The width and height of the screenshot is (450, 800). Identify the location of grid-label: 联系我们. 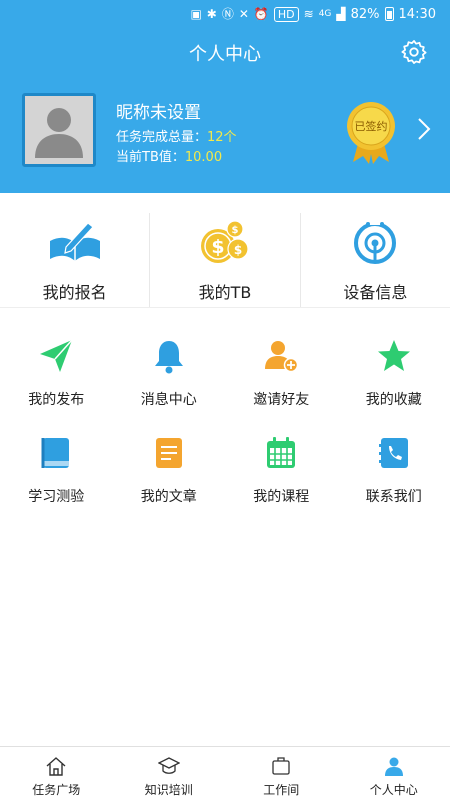
(393, 497).